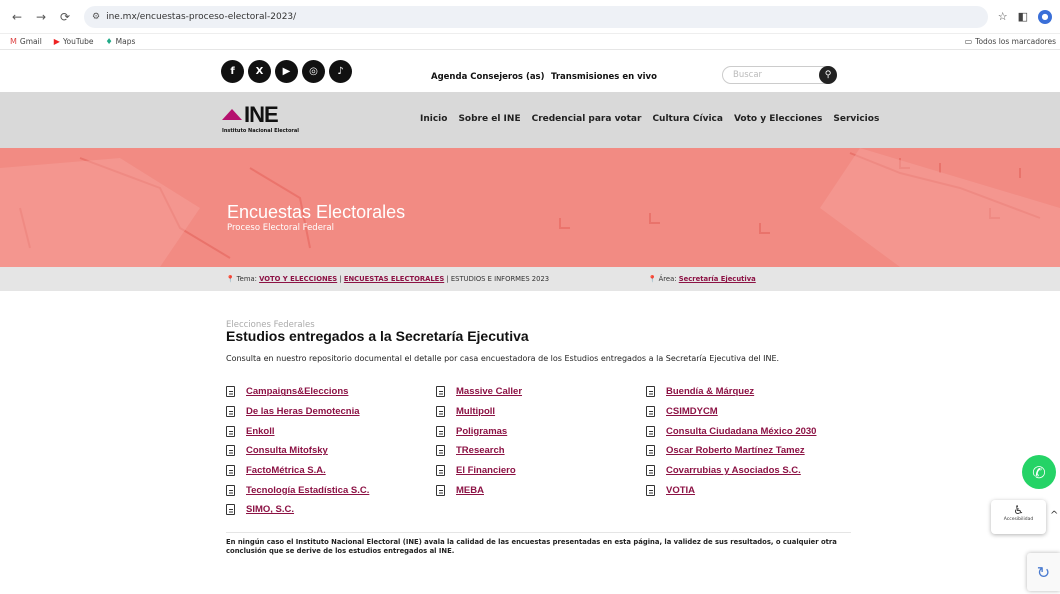 The image size is (1060, 594). Describe the element at coordinates (1018, 519) in the screenshot. I see `accessibility-label: Accesibilidad` at that location.